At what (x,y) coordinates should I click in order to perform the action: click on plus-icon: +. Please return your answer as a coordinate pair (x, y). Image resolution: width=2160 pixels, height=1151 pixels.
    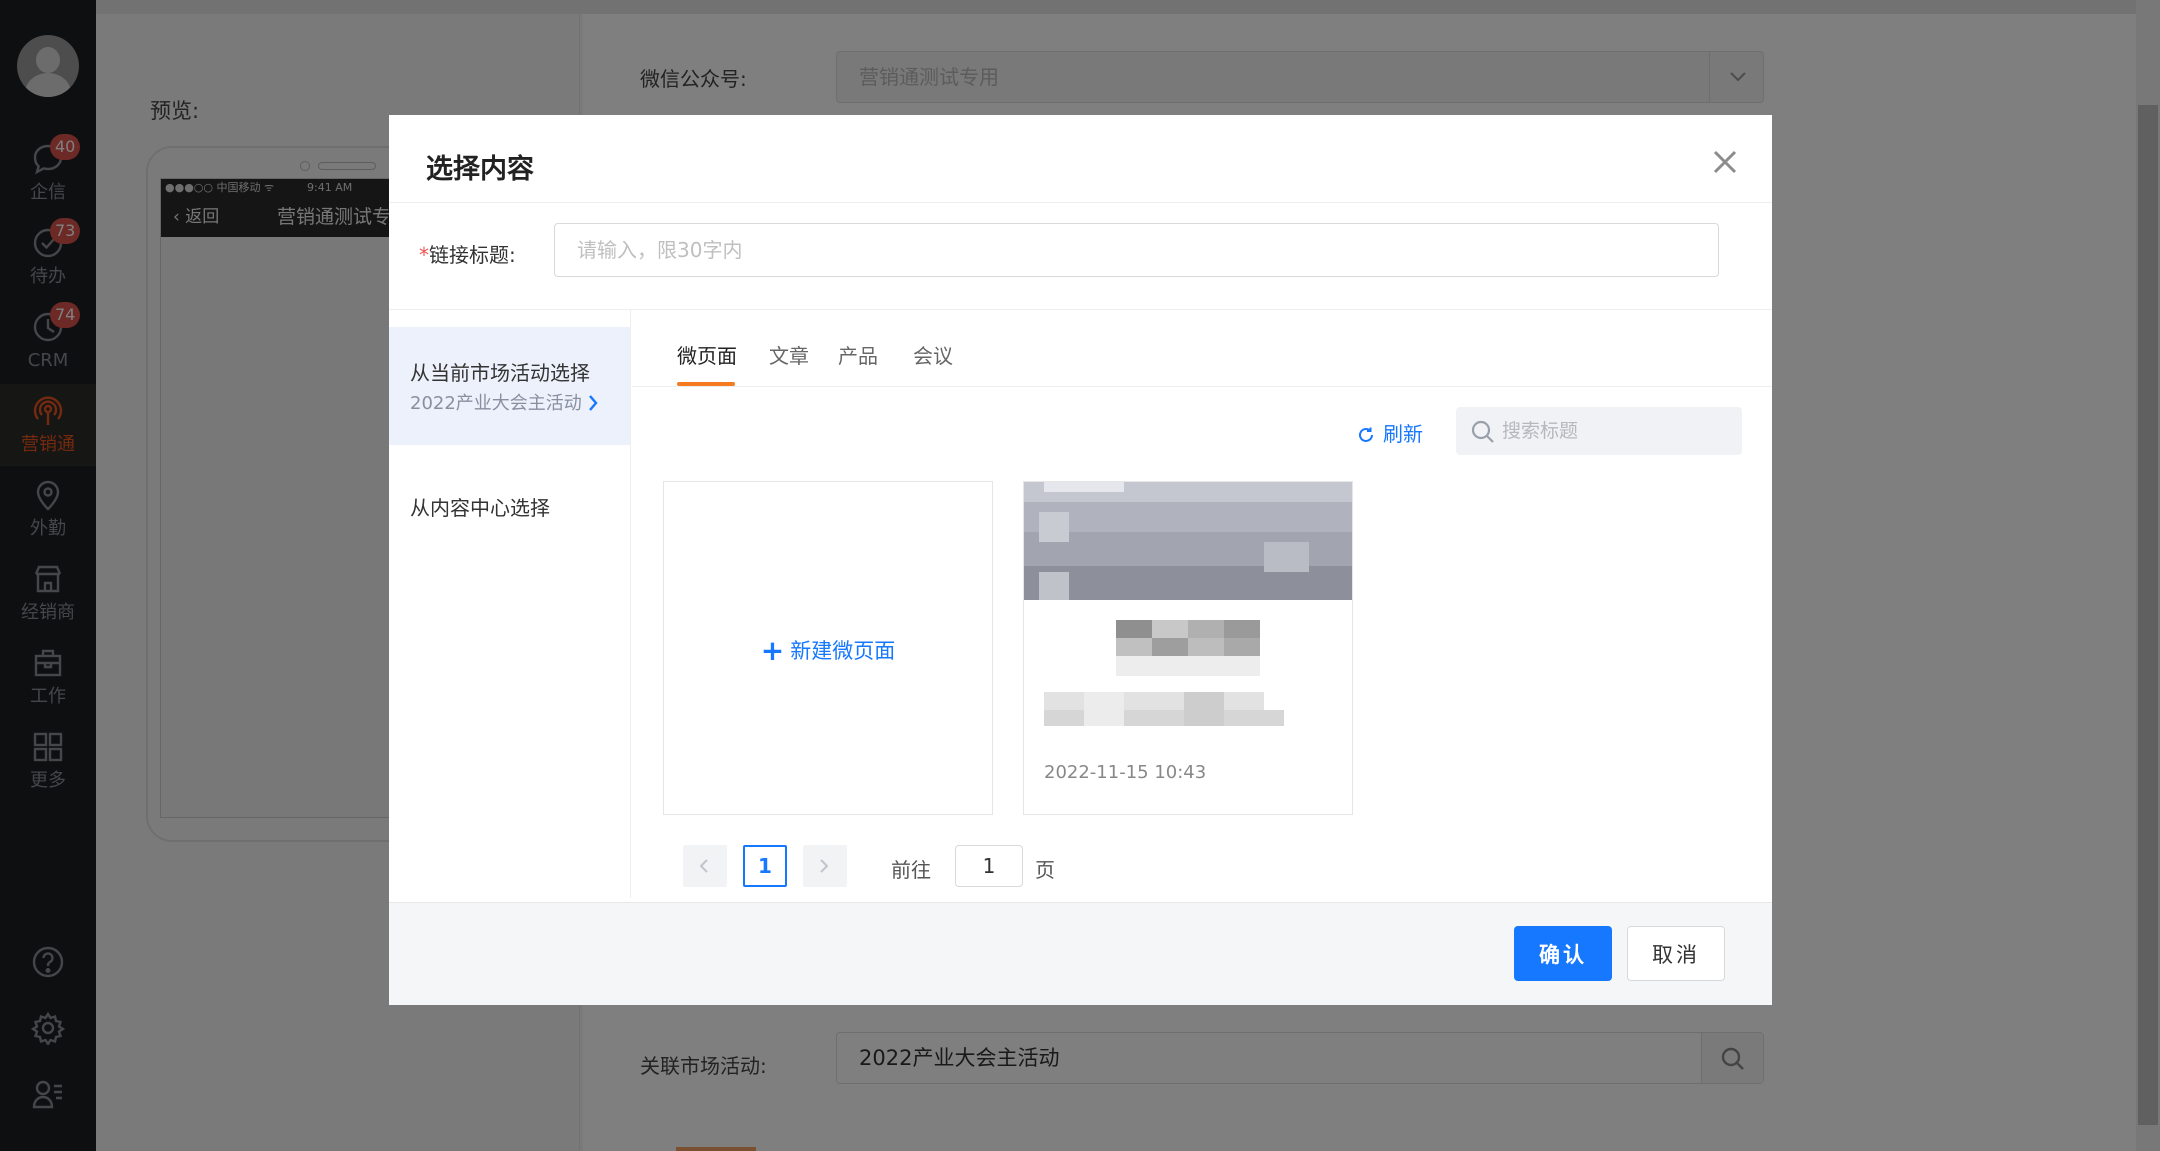
    Looking at the image, I should click on (772, 650).